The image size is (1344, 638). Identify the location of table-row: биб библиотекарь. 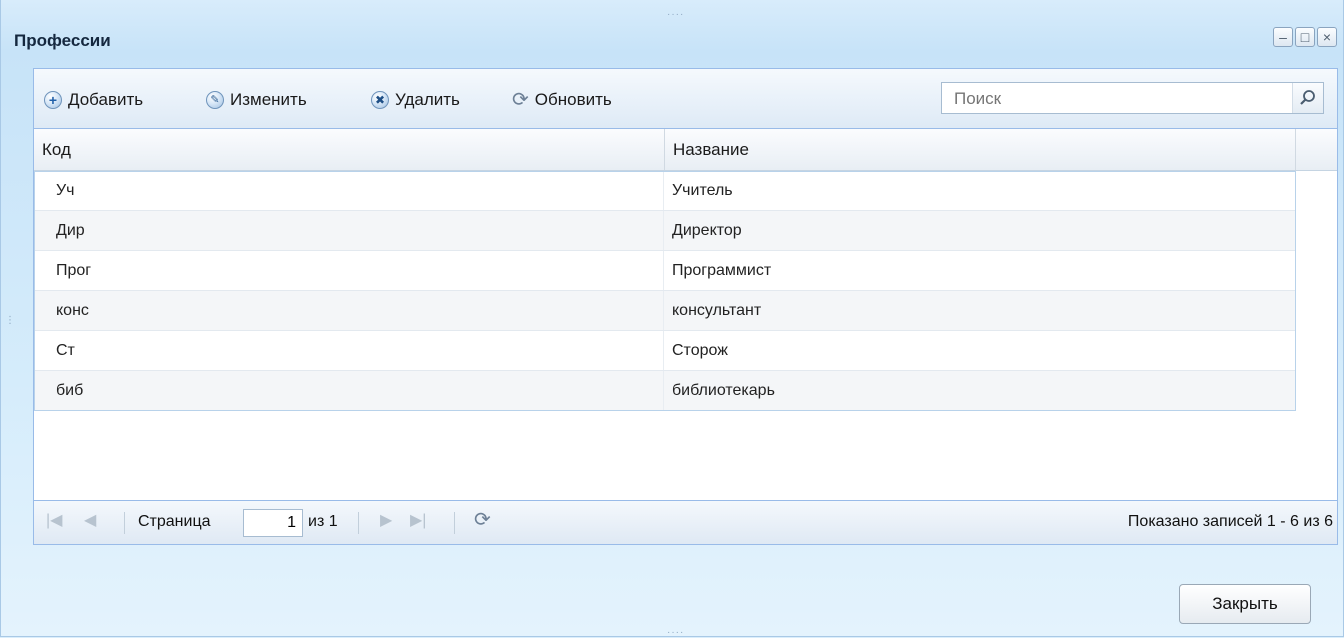
(665, 391).